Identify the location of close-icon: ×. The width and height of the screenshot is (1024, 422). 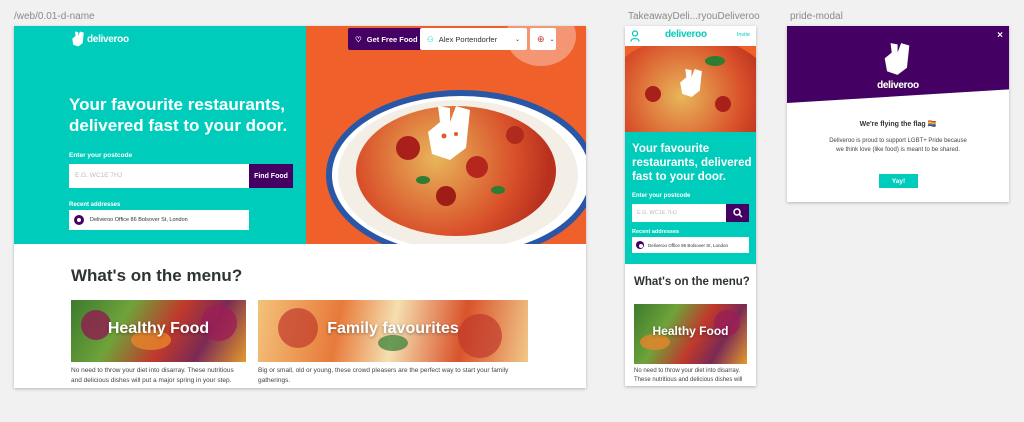
(1000, 35).